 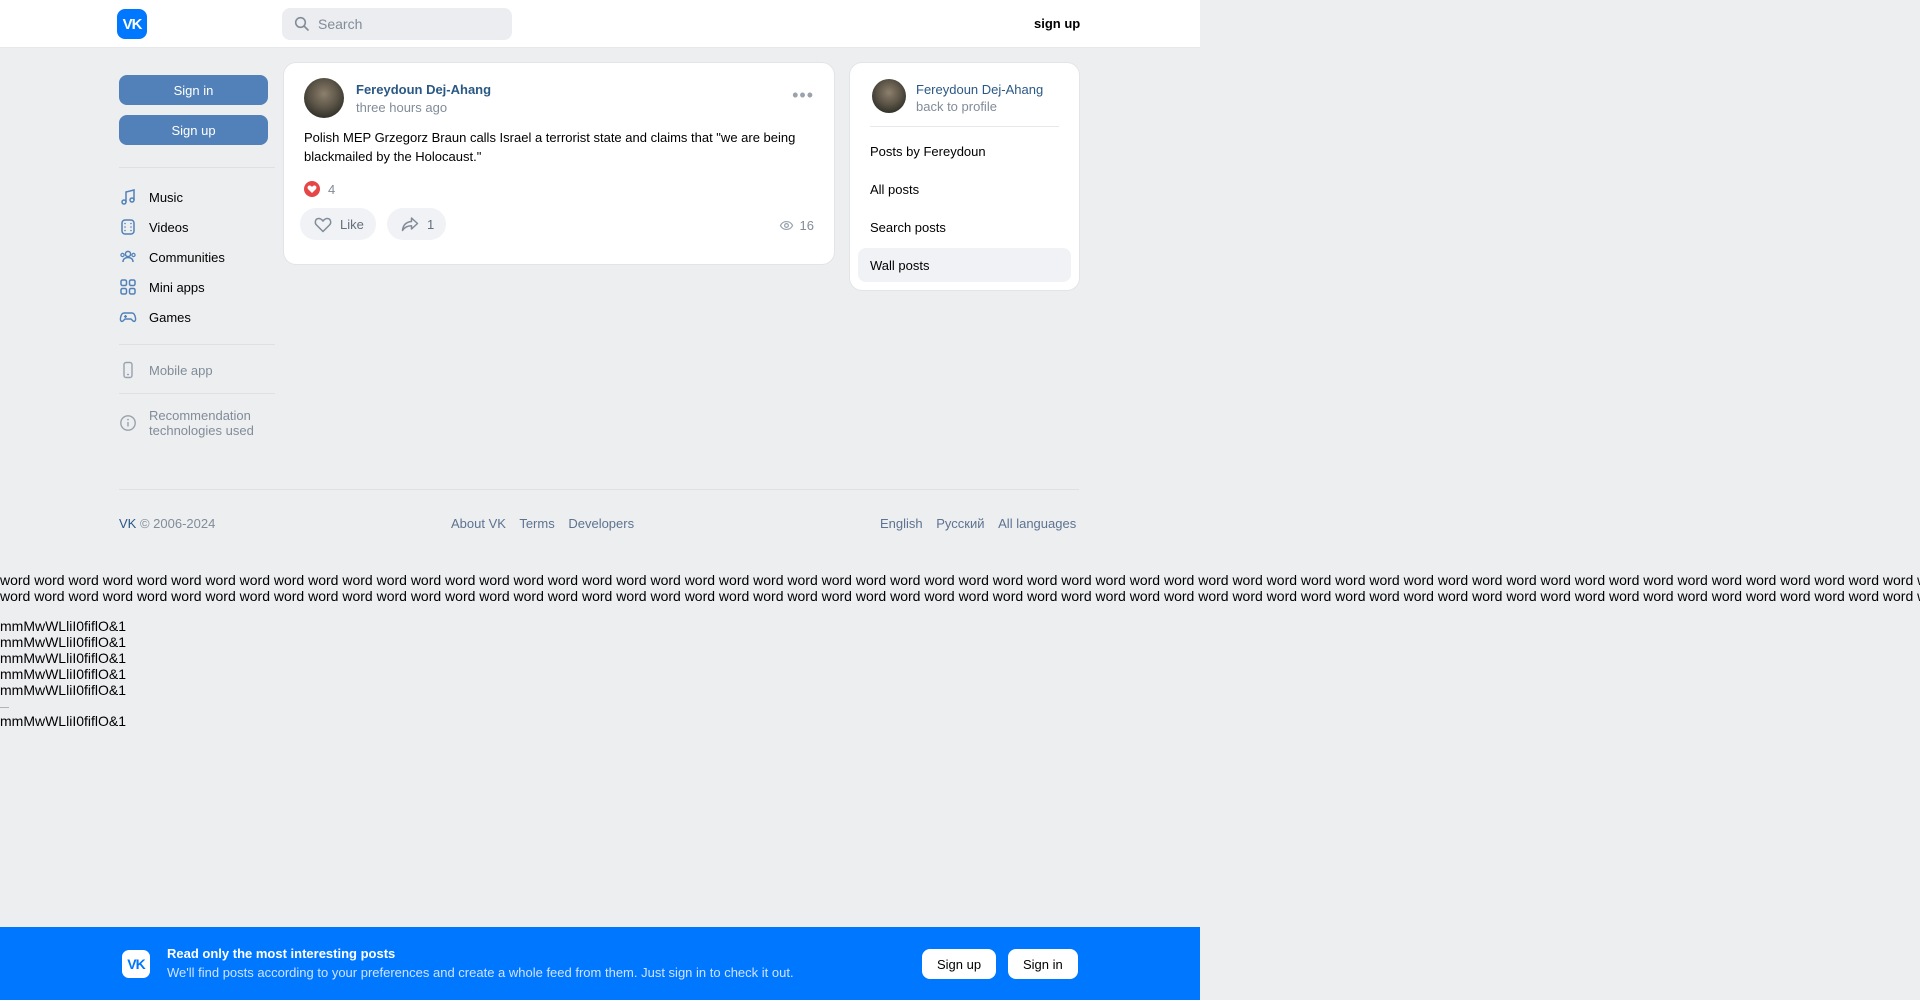 I want to click on share-button: 1, so click(x=417, y=224).